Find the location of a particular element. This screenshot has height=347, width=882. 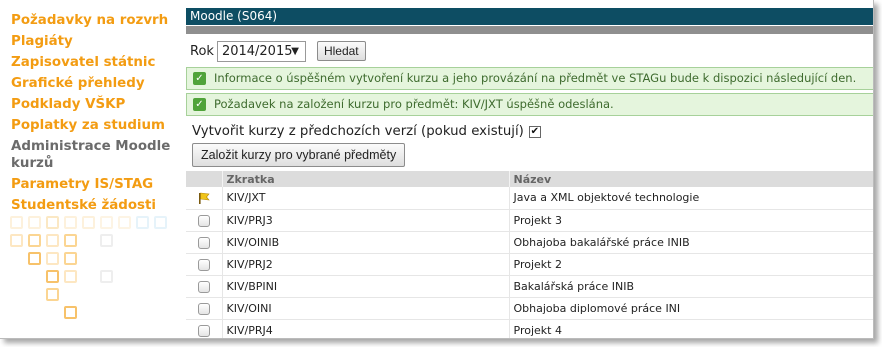

chevron-down-icon: ▼ is located at coordinates (295, 51).